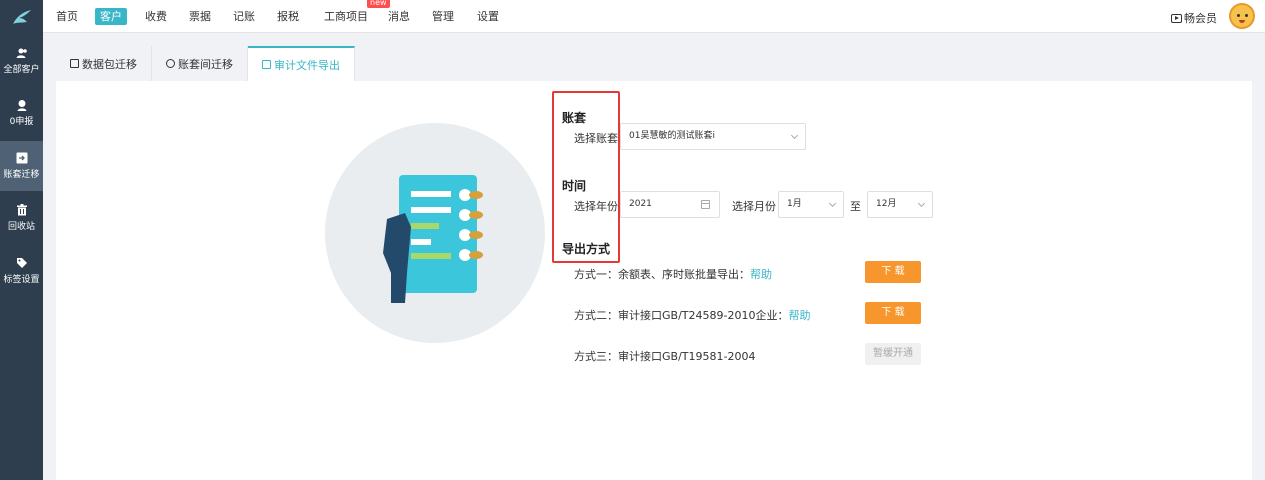 The width and height of the screenshot is (1265, 480). Describe the element at coordinates (632, 16) in the screenshot. I see `top-navbar: 首页 客户 收费 票据 记账 报税 工商项目 new 消息 管理 设置 畅会员` at that location.